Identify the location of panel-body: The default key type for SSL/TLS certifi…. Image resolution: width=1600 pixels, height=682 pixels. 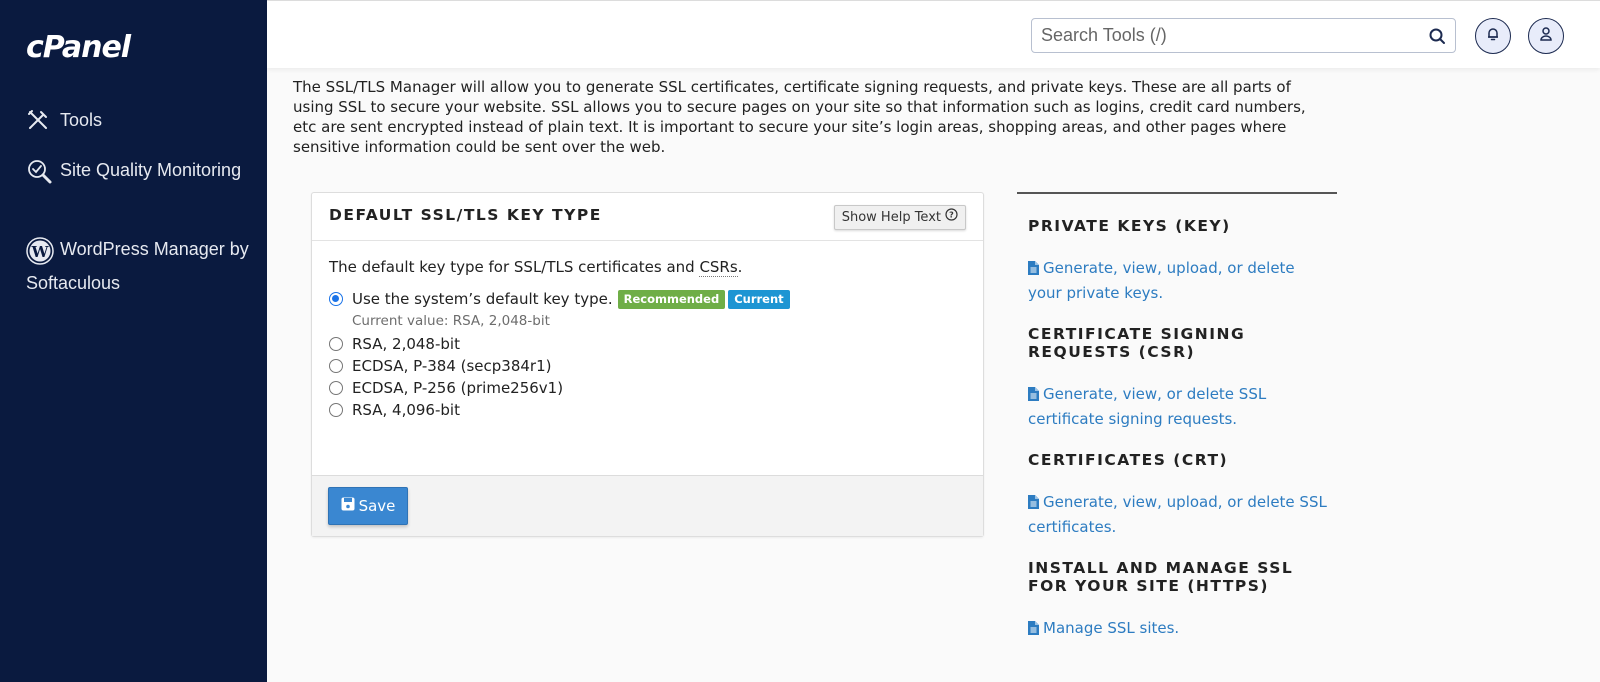
(647, 358).